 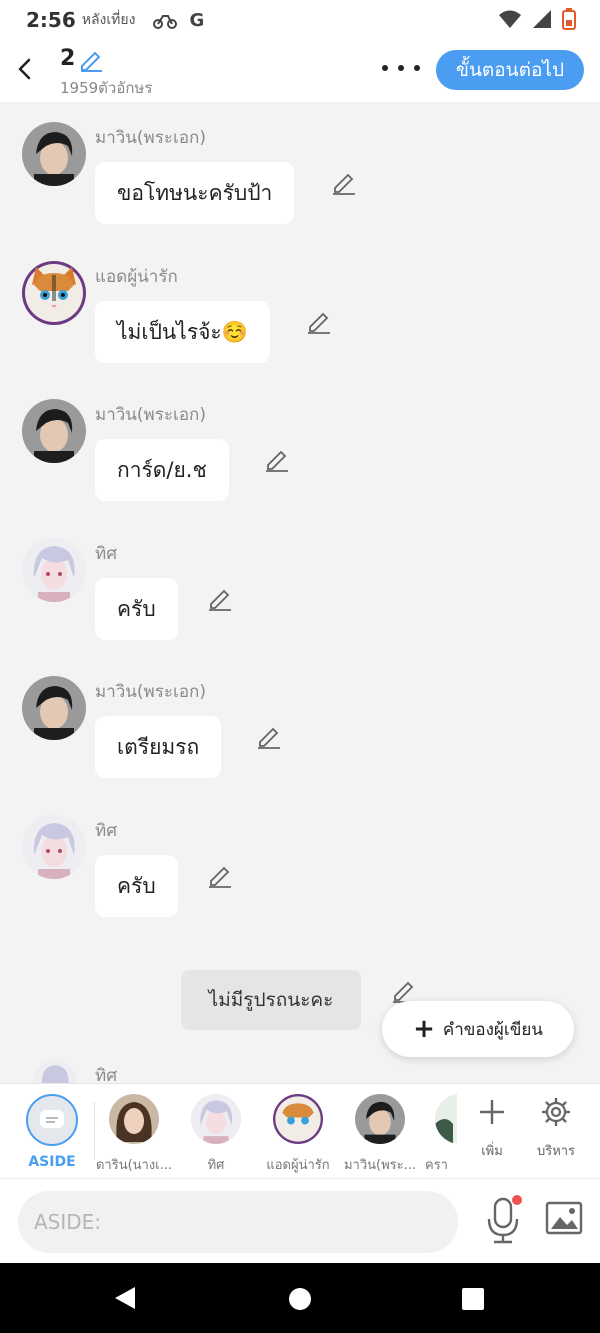 What do you see at coordinates (195, 193) in the screenshot?
I see `message-bubble: ขอโทษนะครับป้า` at bounding box center [195, 193].